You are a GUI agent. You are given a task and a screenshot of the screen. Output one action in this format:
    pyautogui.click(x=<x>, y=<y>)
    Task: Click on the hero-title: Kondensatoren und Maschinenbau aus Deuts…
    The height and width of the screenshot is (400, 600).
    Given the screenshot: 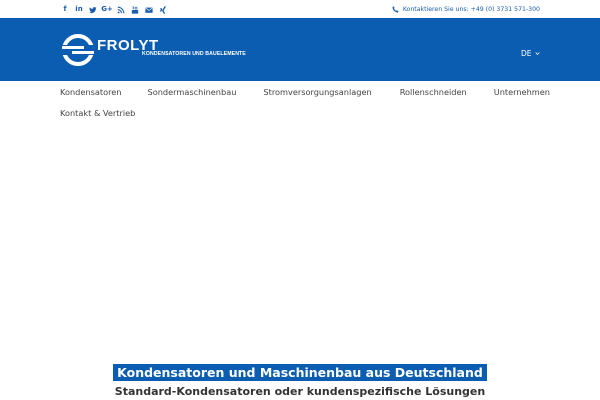 What is the action you would take?
    pyautogui.click(x=300, y=372)
    